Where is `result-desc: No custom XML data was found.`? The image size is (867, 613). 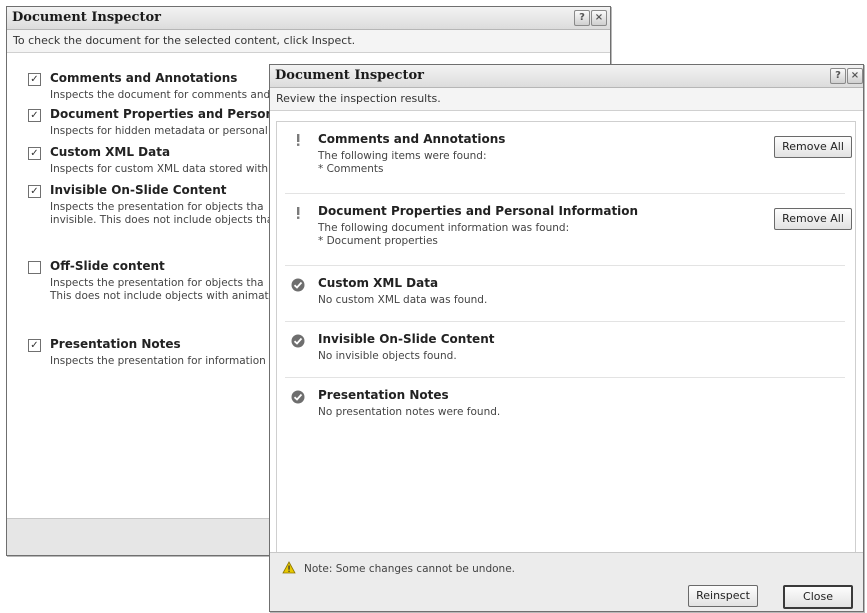
result-desc: No custom XML data was found. is located at coordinates (403, 300).